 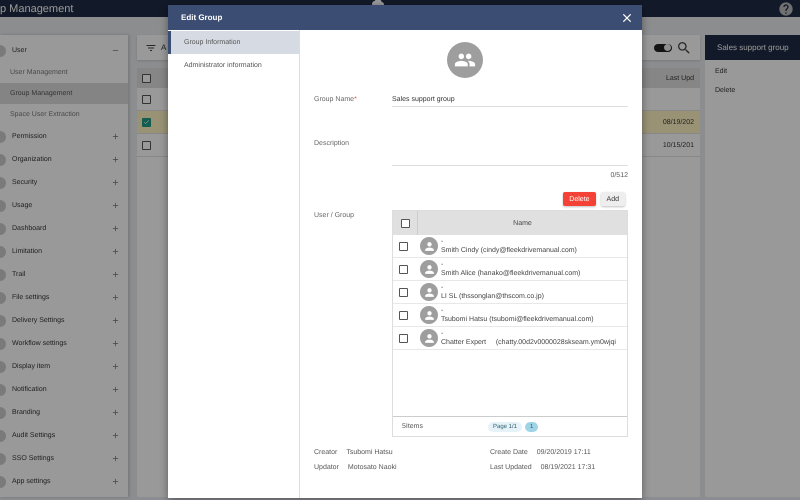 I want to click on search-icon, so click(x=684, y=48).